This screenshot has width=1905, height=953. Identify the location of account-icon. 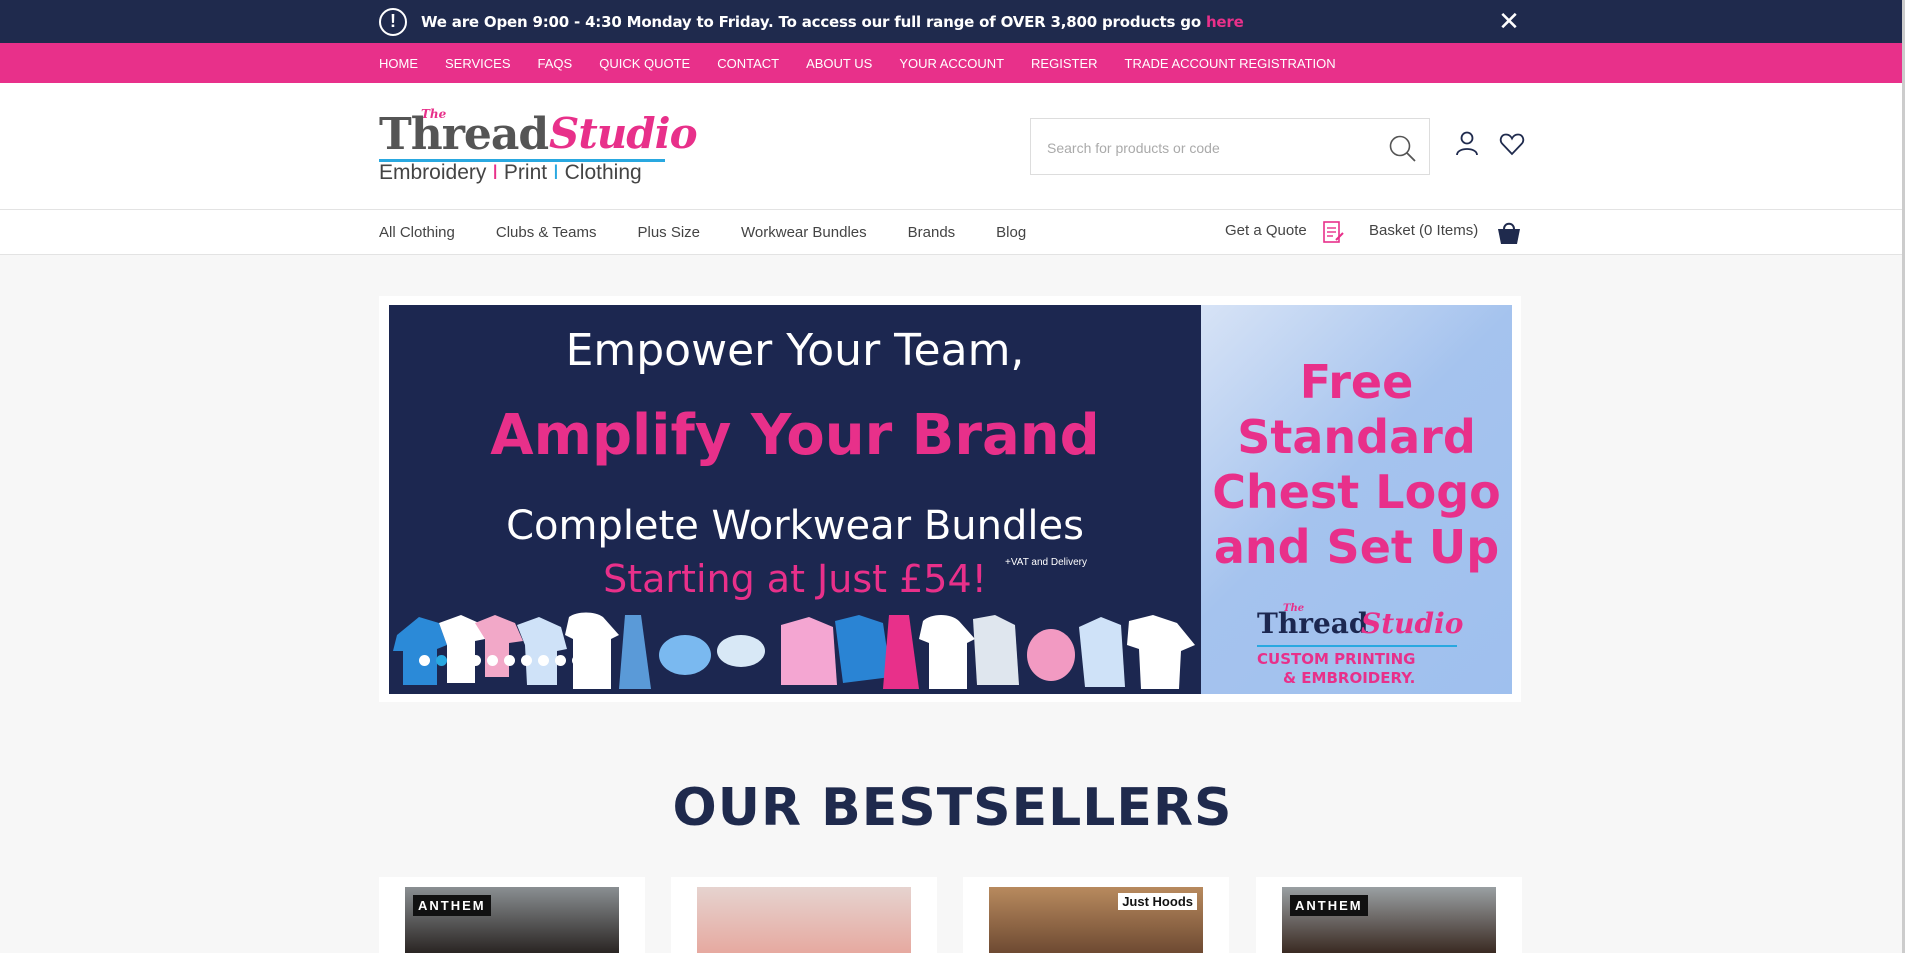
(1467, 143).